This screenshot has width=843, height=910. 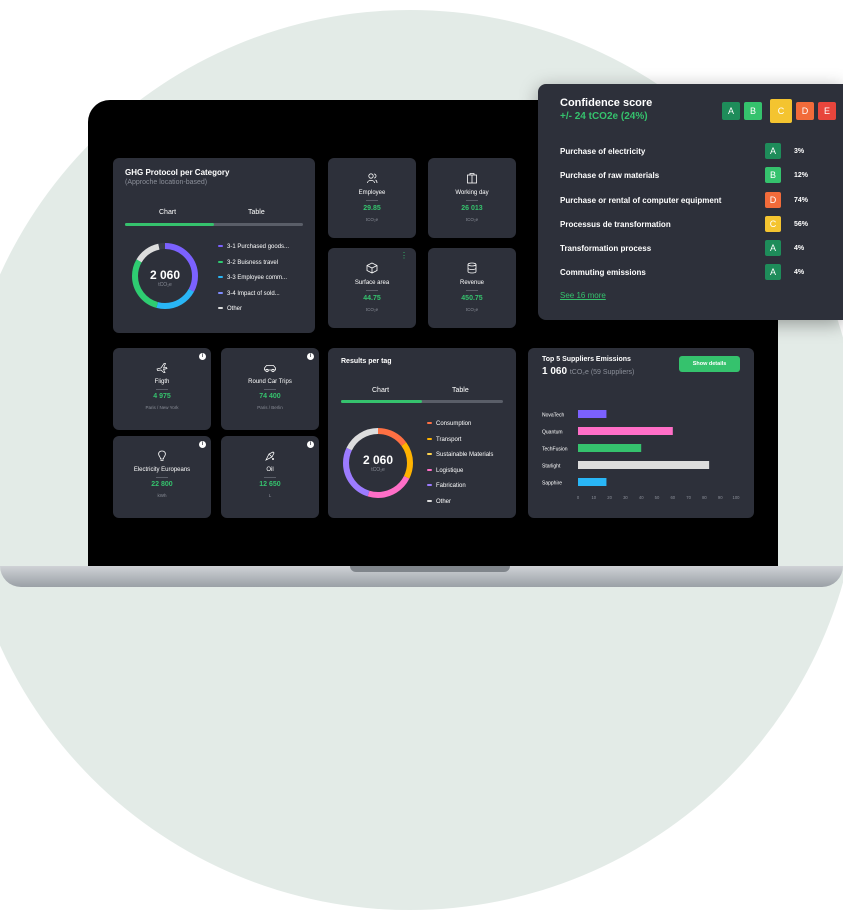 What do you see at coordinates (592, 414) in the screenshot?
I see `bar-novatech` at bounding box center [592, 414].